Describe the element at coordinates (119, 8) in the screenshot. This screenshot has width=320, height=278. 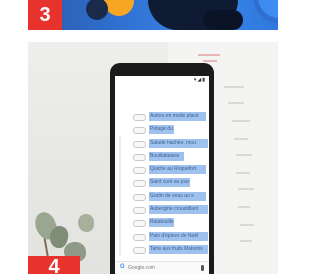
I see `orange-gear-graphic` at that location.